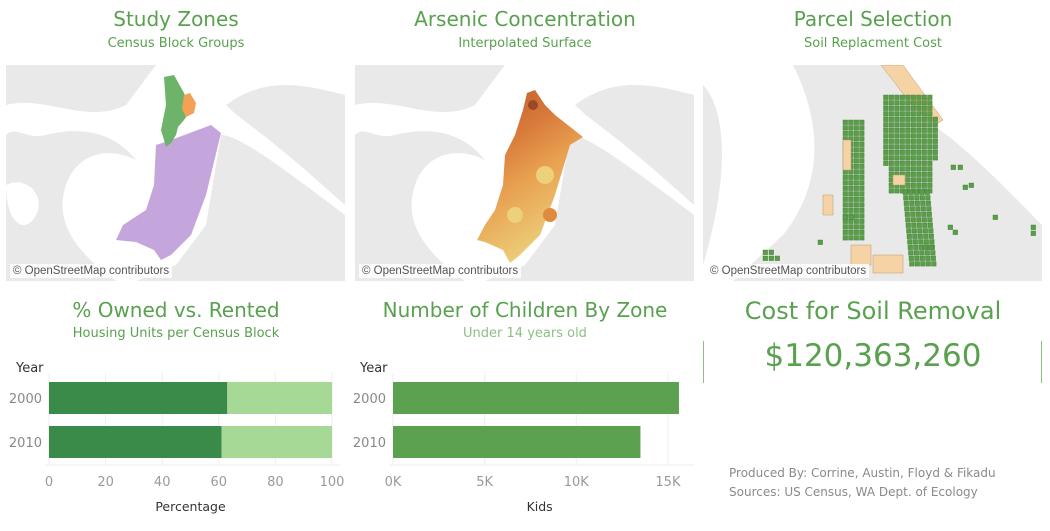 This screenshot has height=531, width=1050. What do you see at coordinates (536, 398) in the screenshot?
I see `bar-2000` at bounding box center [536, 398].